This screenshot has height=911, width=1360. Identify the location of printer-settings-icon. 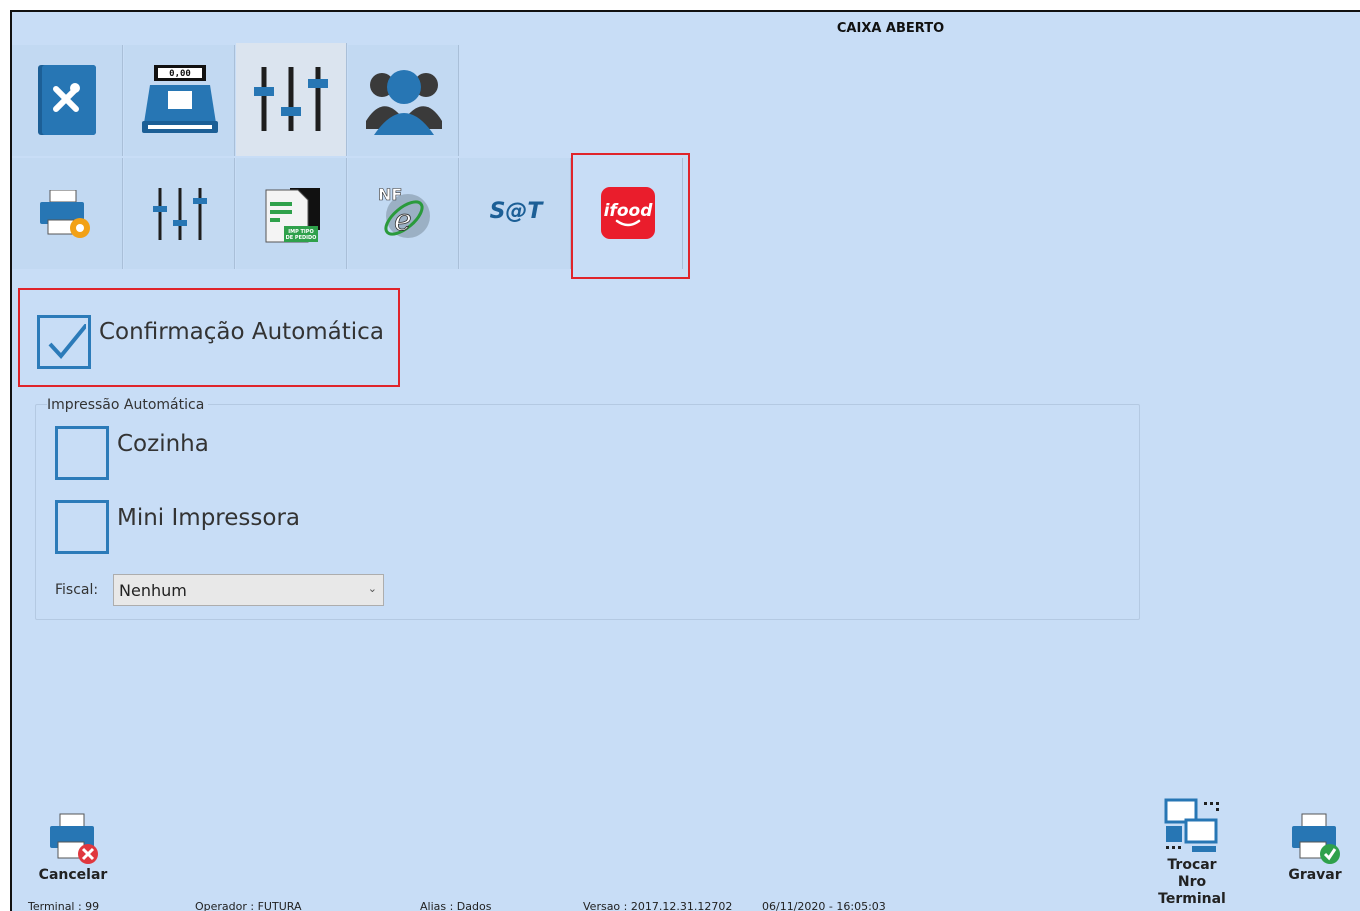
(65, 214).